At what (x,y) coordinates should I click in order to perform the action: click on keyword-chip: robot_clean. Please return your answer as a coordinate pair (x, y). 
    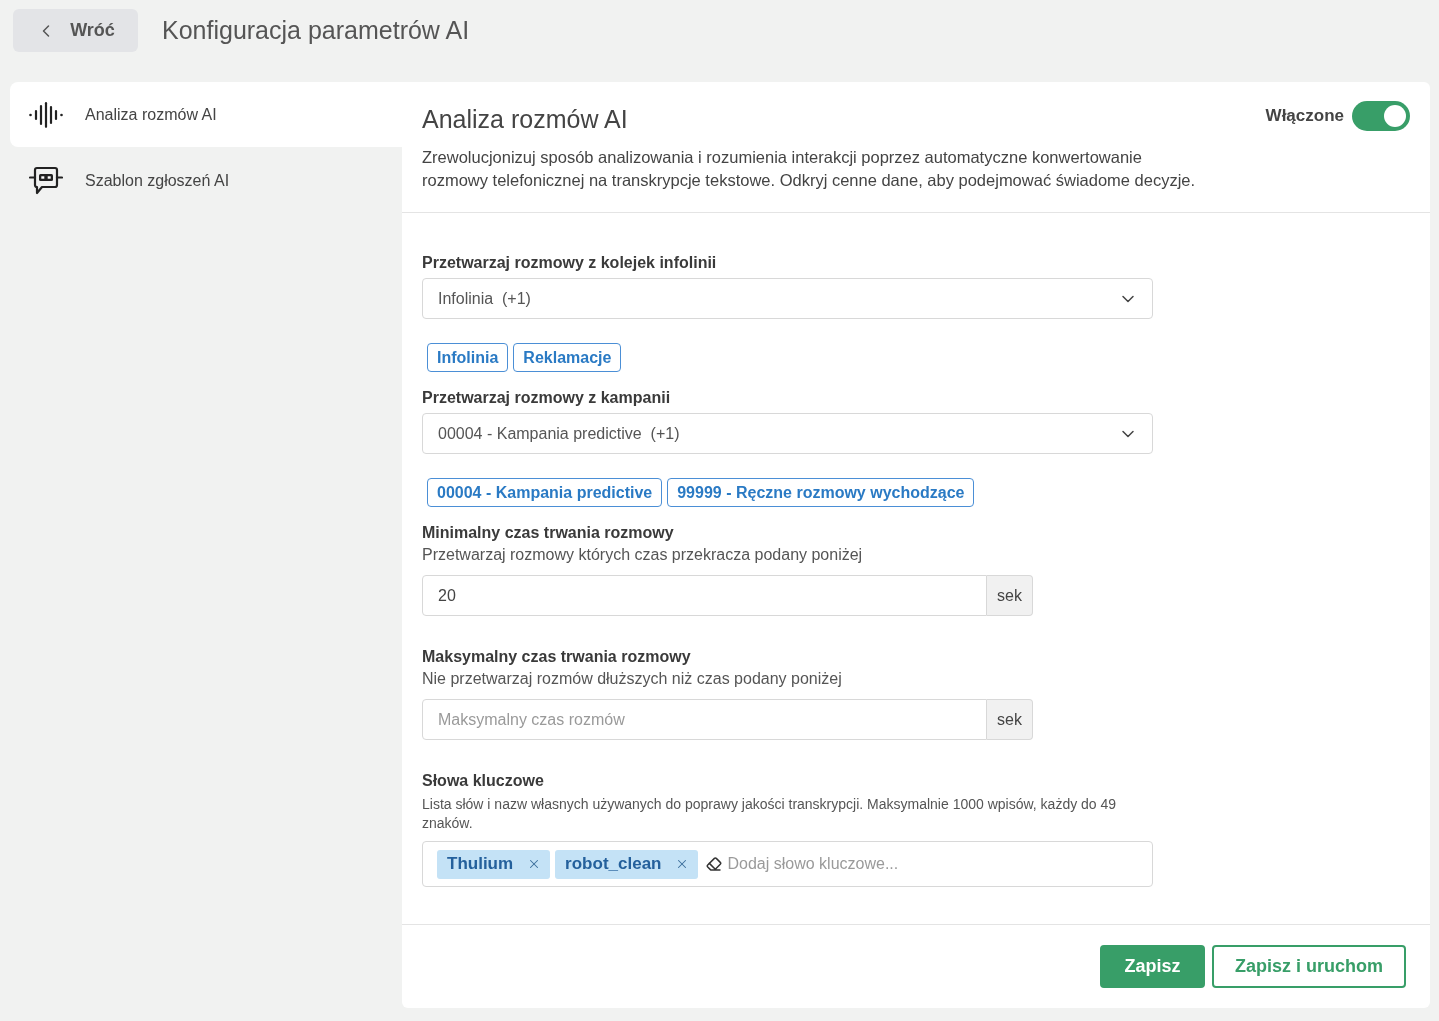
    Looking at the image, I should click on (627, 864).